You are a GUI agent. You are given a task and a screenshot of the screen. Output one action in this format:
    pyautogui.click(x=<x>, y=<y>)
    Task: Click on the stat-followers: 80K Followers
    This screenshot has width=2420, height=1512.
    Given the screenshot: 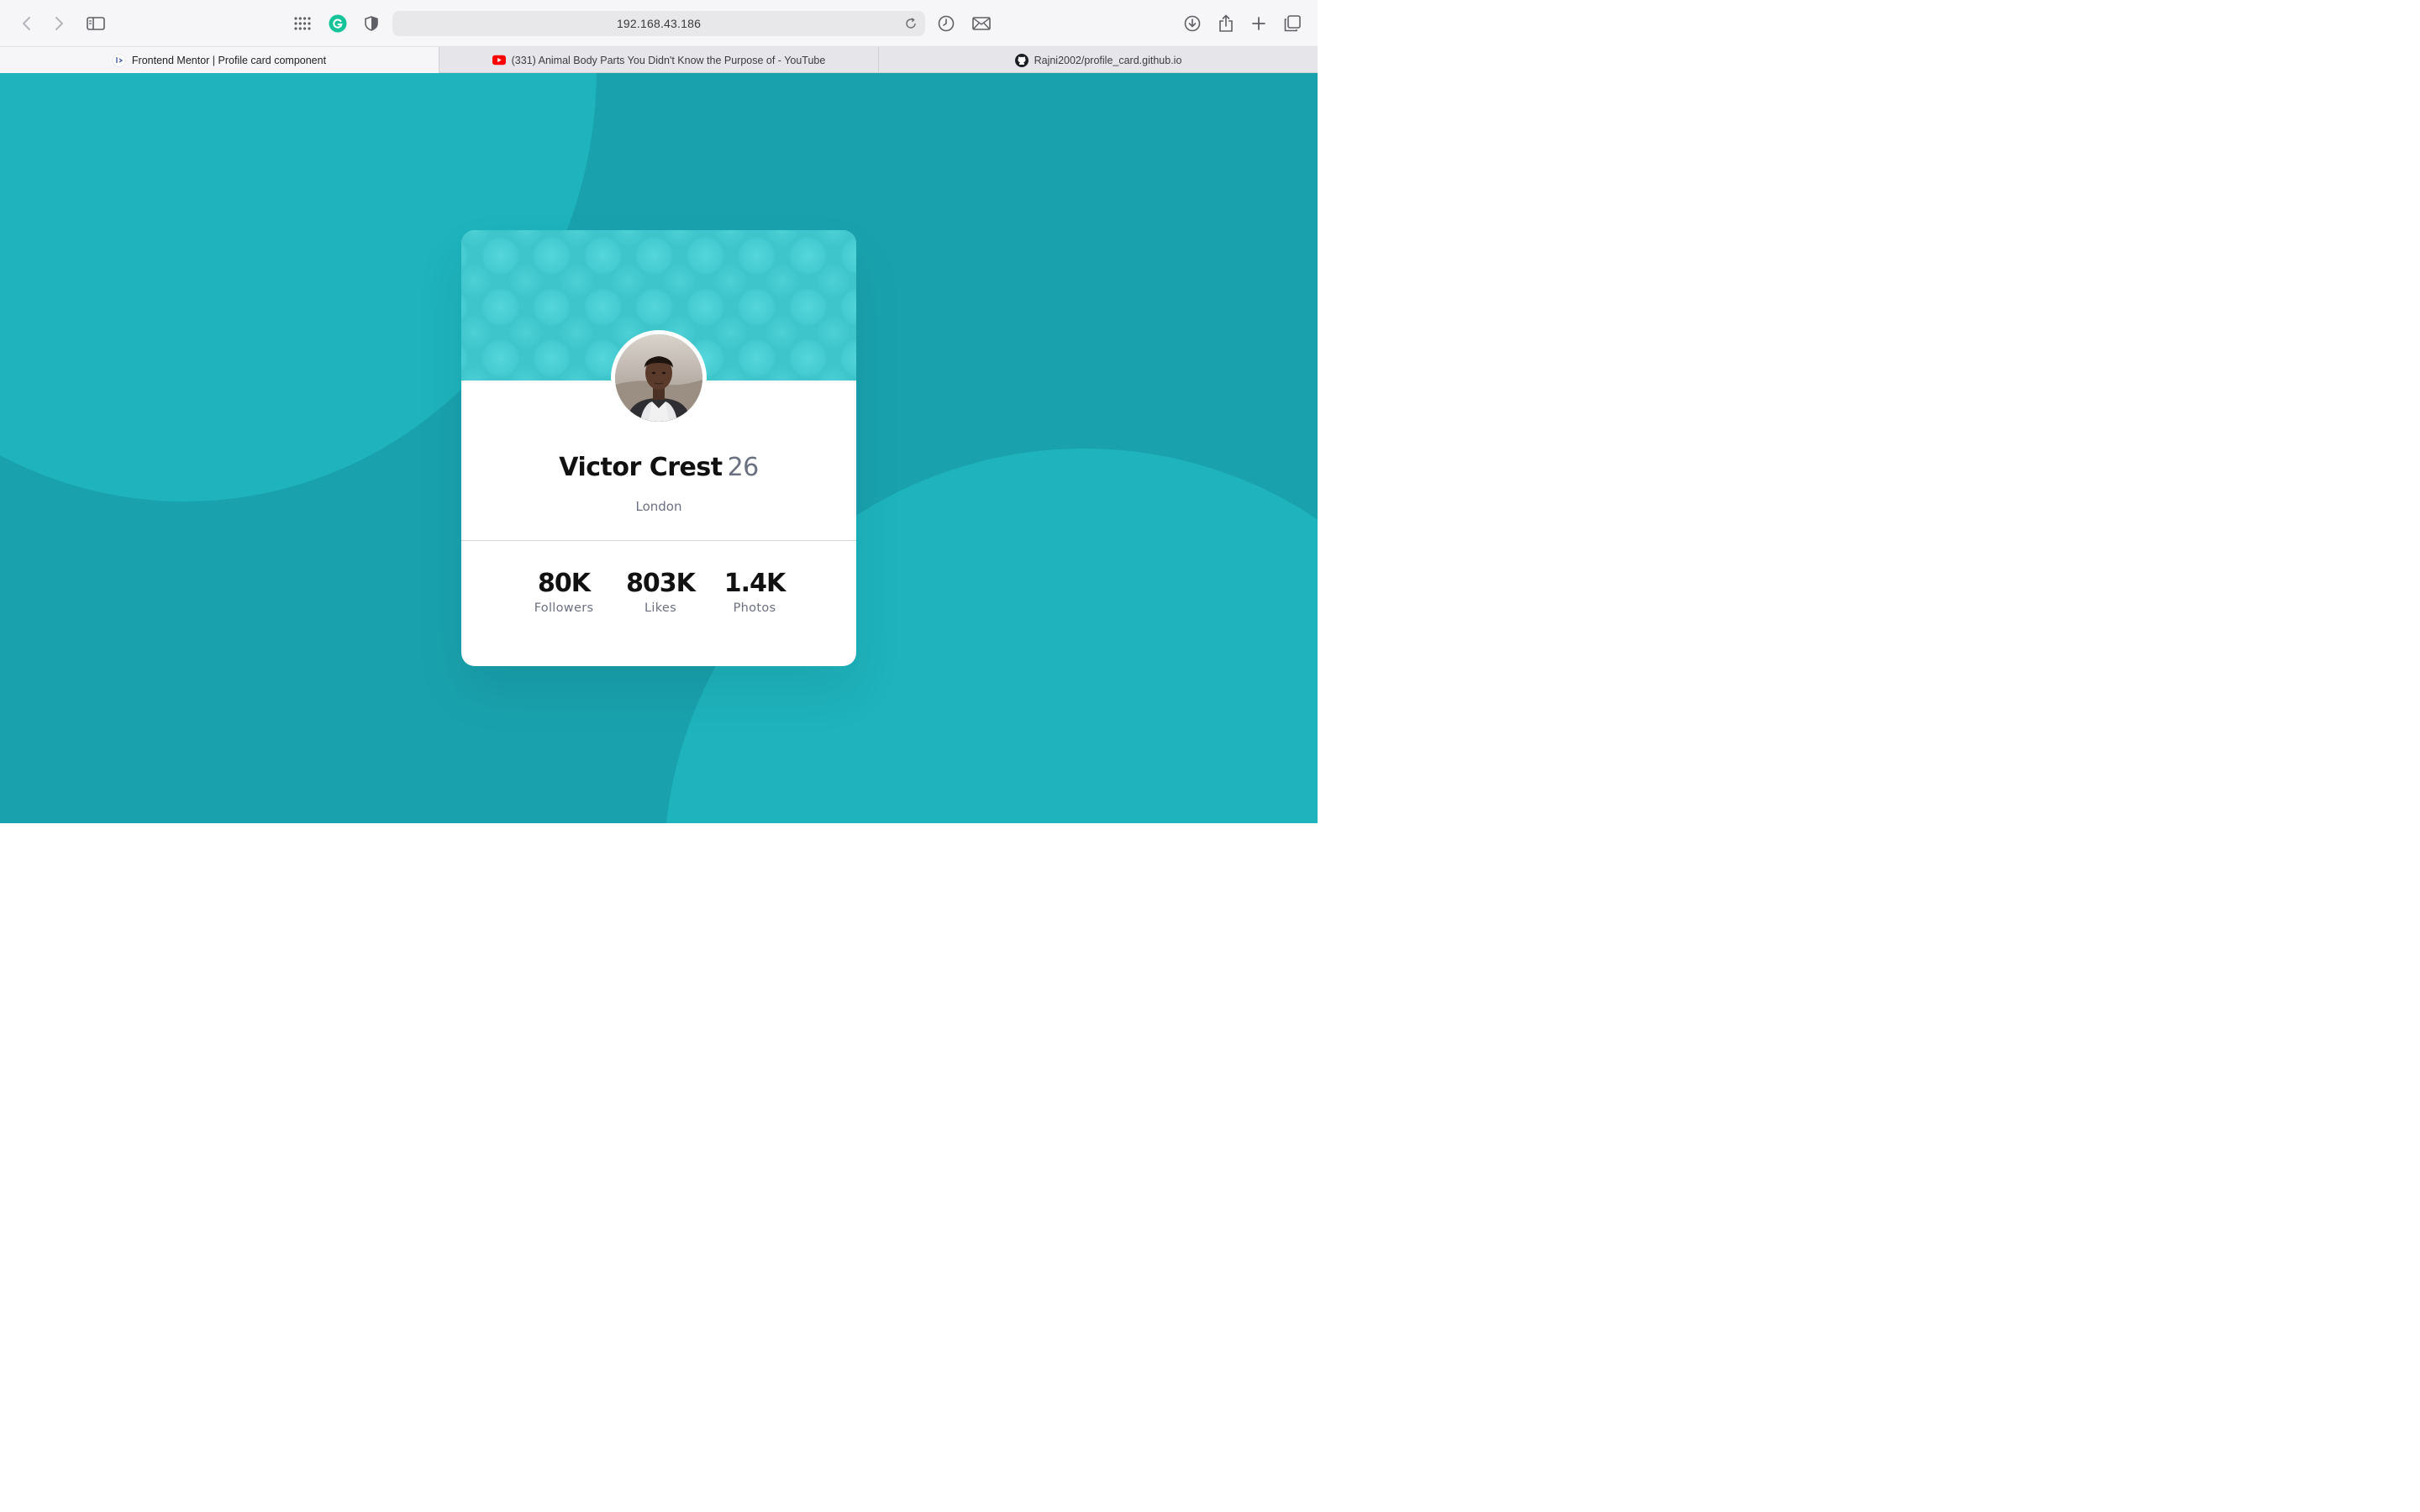 What is the action you would take?
    pyautogui.click(x=564, y=592)
    